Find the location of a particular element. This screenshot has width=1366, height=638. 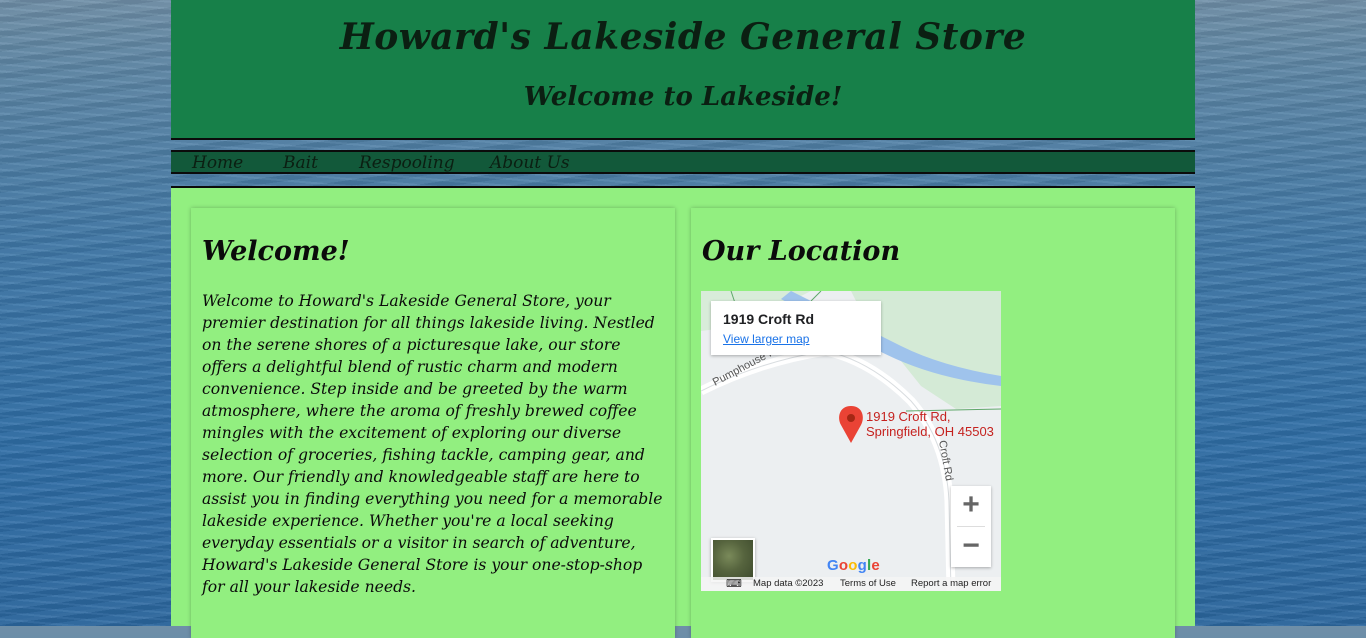

header-divider is located at coordinates (683, 139).